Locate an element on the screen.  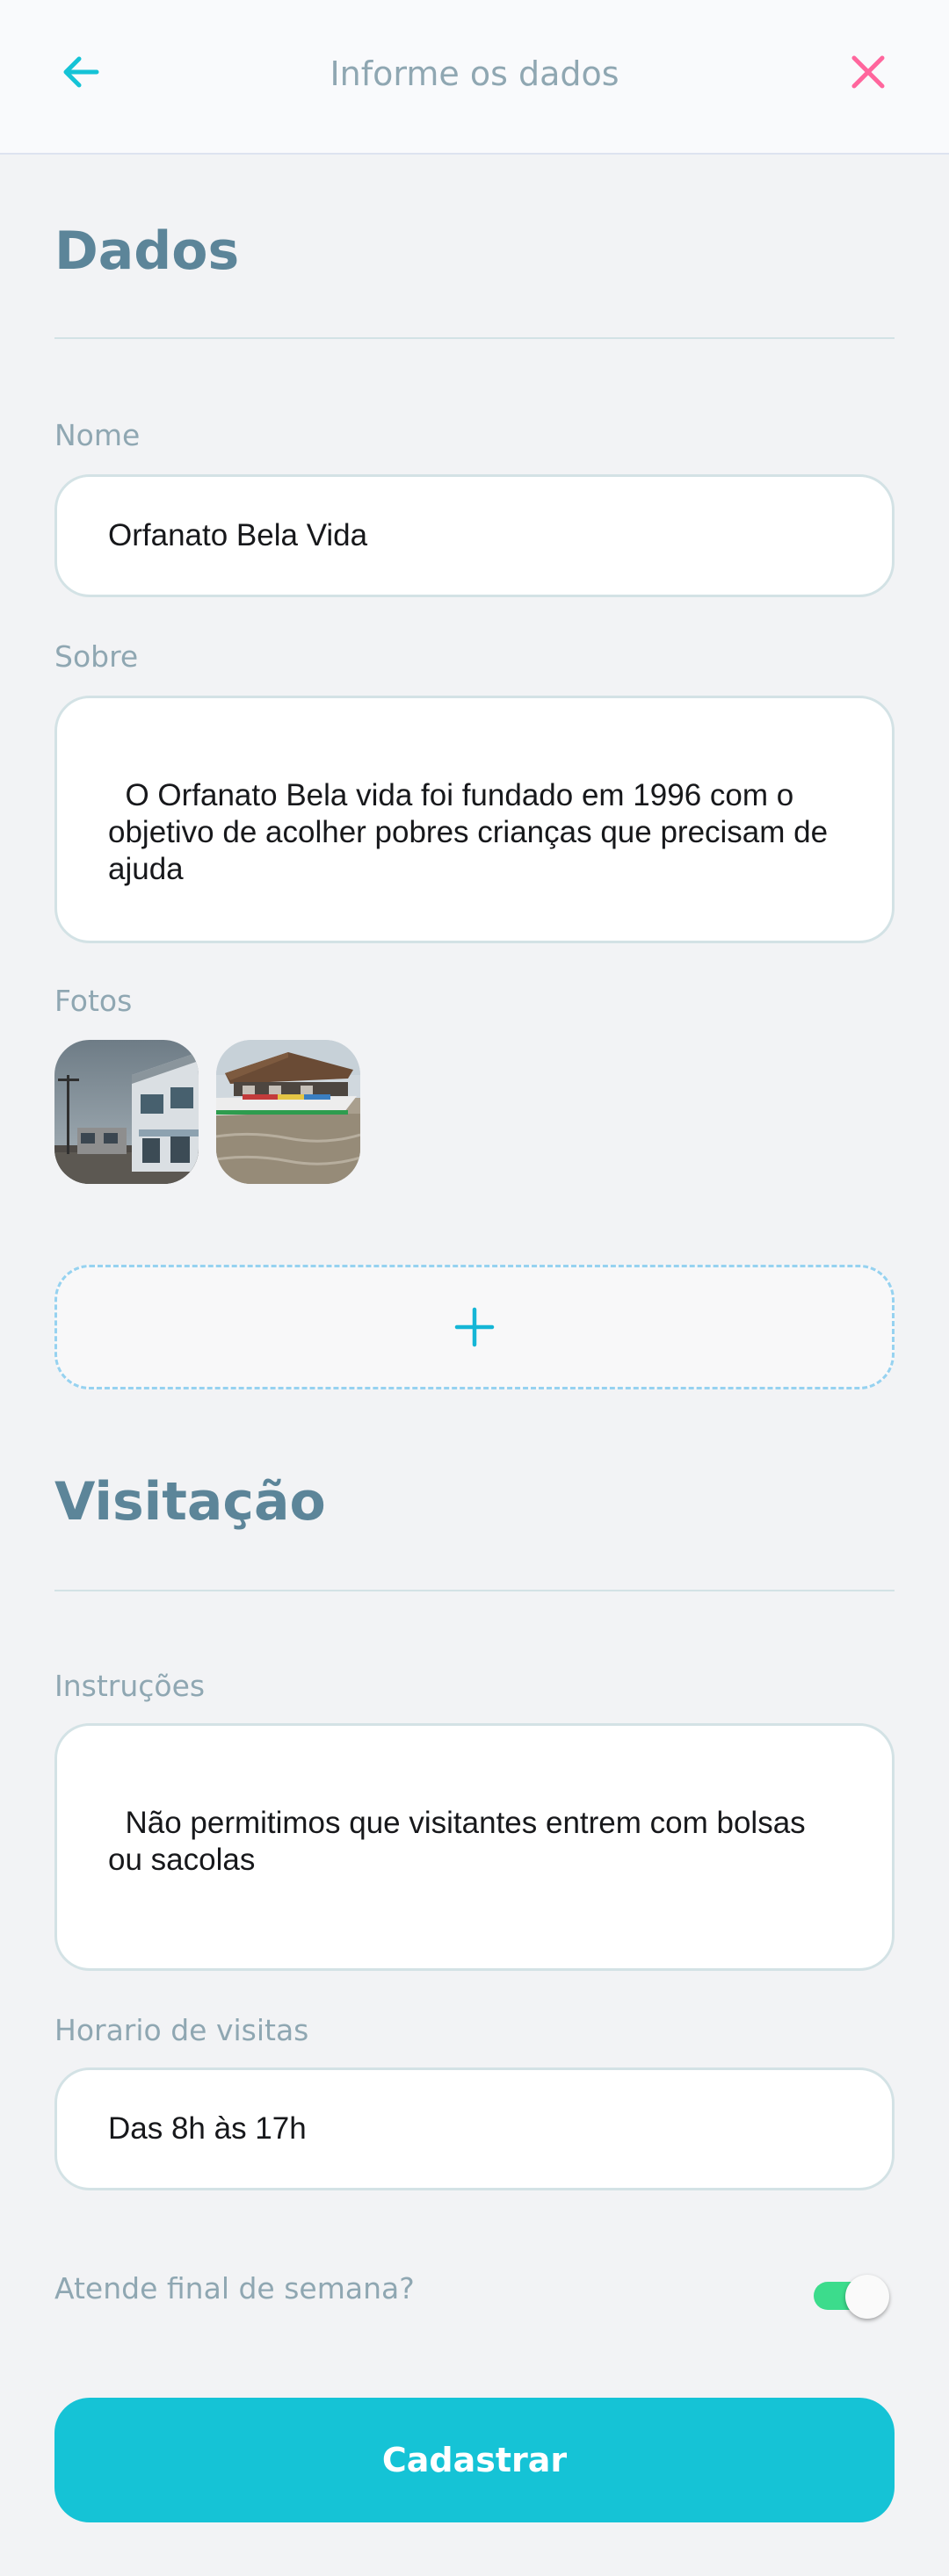
close-icon is located at coordinates (868, 72).